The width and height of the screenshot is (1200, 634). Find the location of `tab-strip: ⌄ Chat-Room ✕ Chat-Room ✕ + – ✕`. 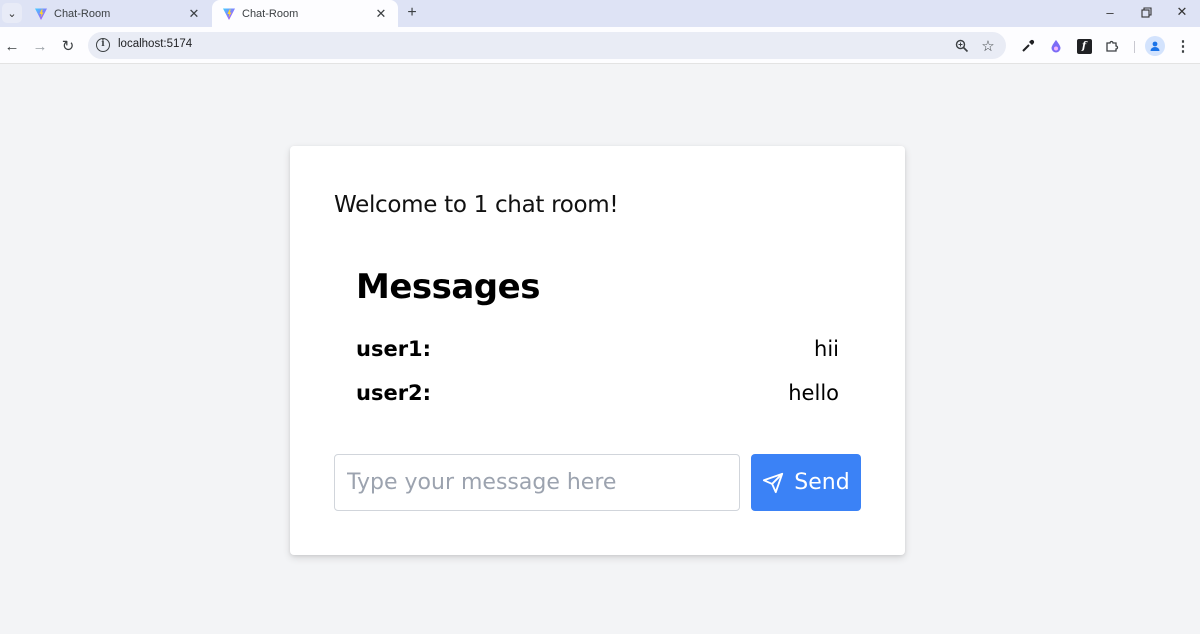

tab-strip: ⌄ Chat-Room ✕ Chat-Room ✕ + – ✕ is located at coordinates (600, 13).